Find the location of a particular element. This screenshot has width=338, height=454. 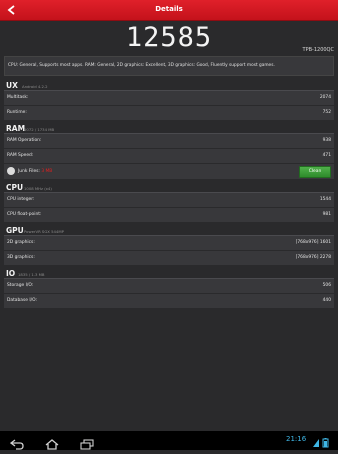

row-label: Database I/O: is located at coordinates (22, 300).